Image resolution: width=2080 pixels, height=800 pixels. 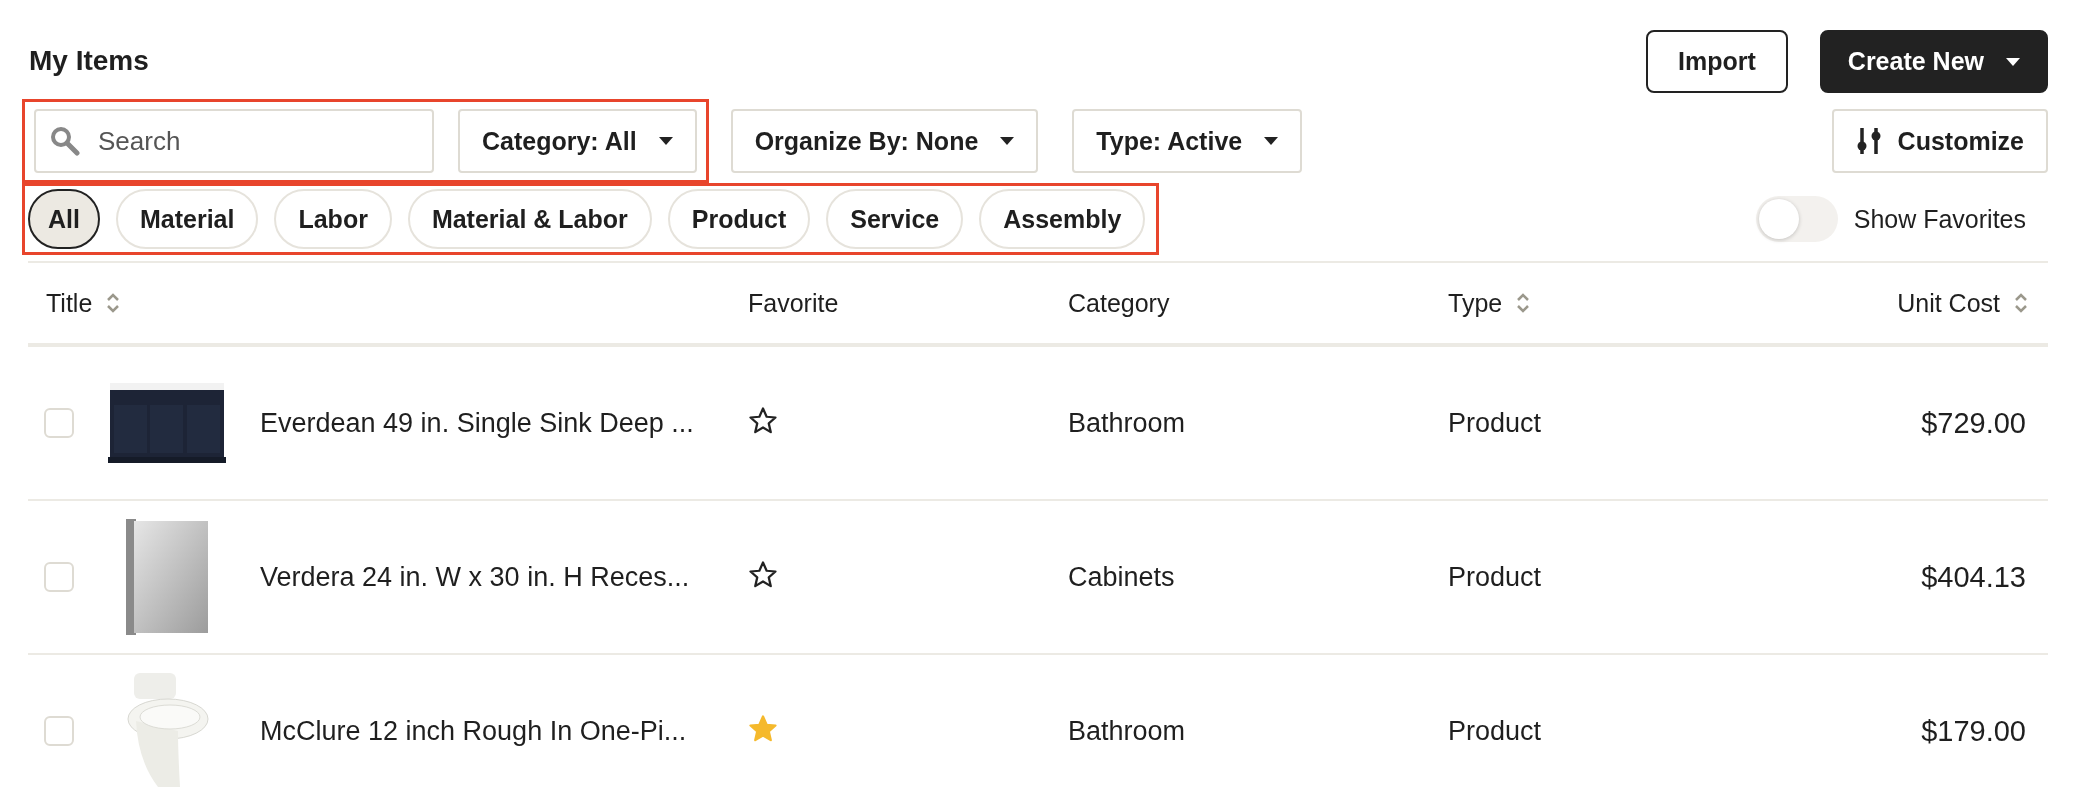 I want to click on filter-chip: Labor, so click(x=333, y=219).